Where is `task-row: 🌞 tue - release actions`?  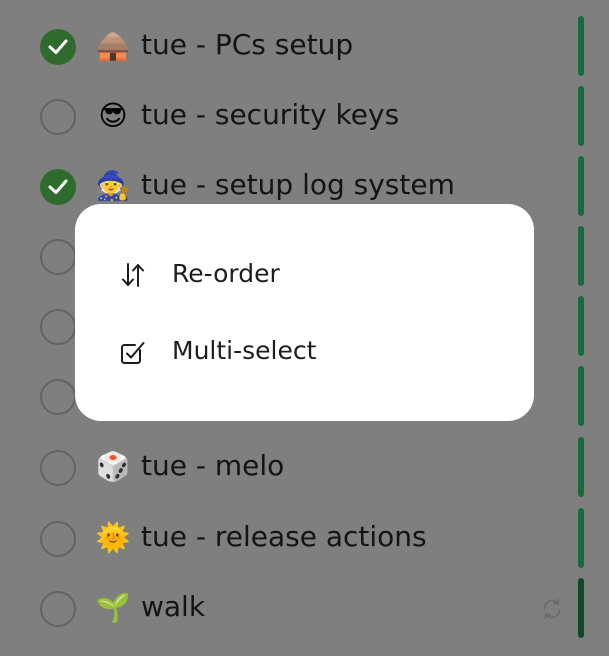 task-row: 🌞 tue - release actions is located at coordinates (304, 538).